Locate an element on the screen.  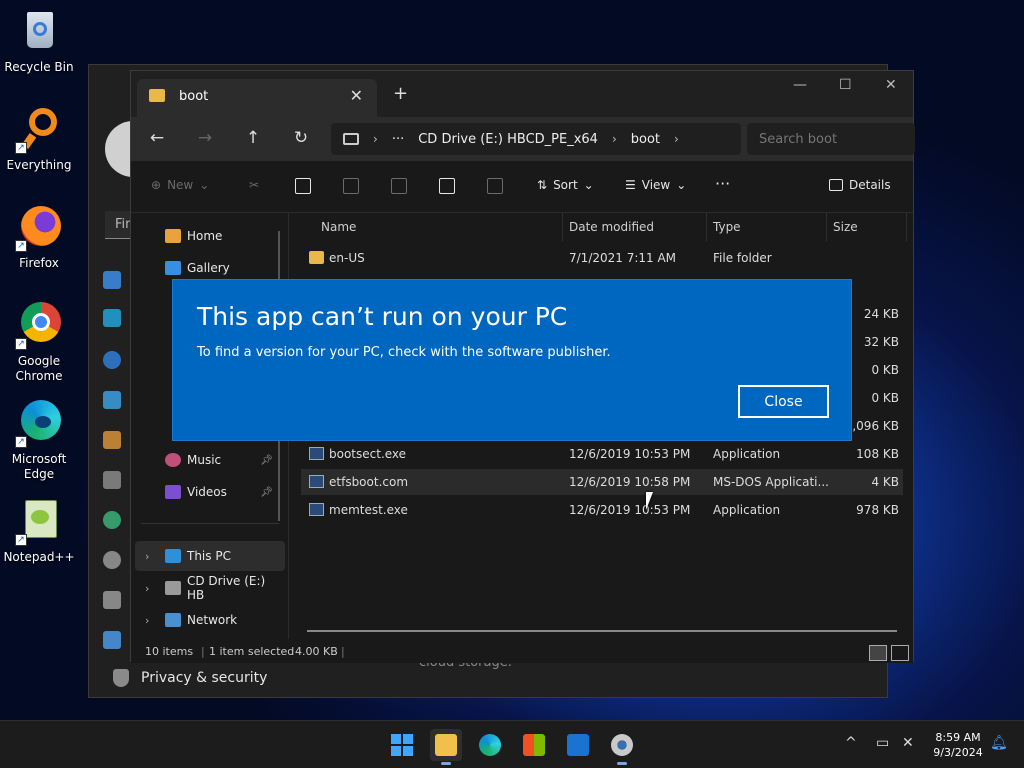
breadcrumb-folder: boot is located at coordinates (645, 139).